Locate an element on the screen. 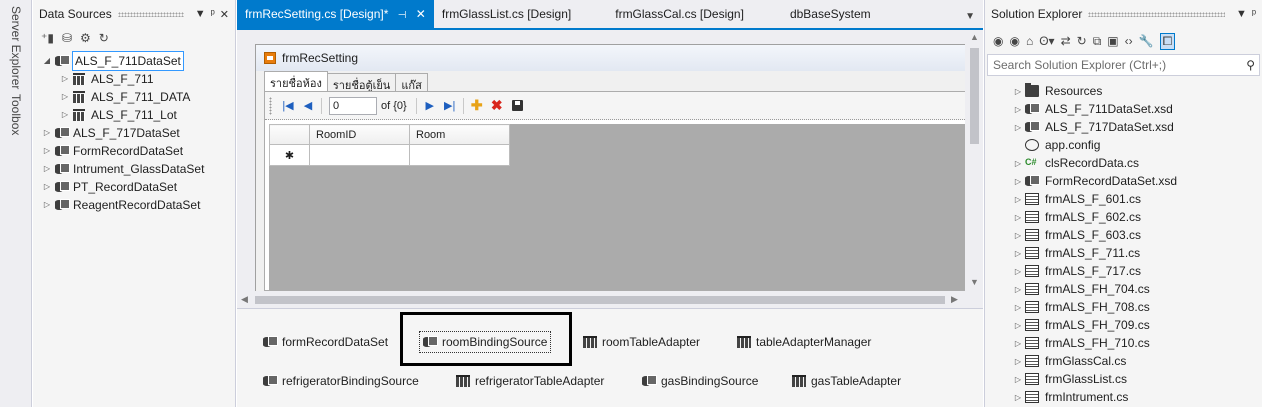 This screenshot has height=407, width=1262. solution-item: ▷ frmALS_F_717.cs is located at coordinates (1123, 271).